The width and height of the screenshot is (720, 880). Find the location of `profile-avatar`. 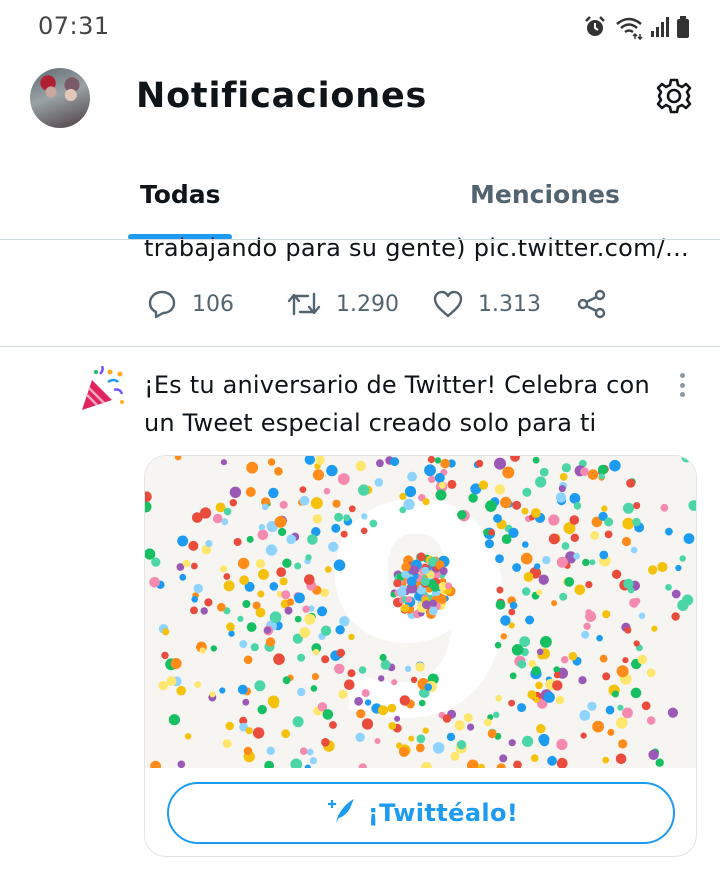

profile-avatar is located at coordinates (60, 98).